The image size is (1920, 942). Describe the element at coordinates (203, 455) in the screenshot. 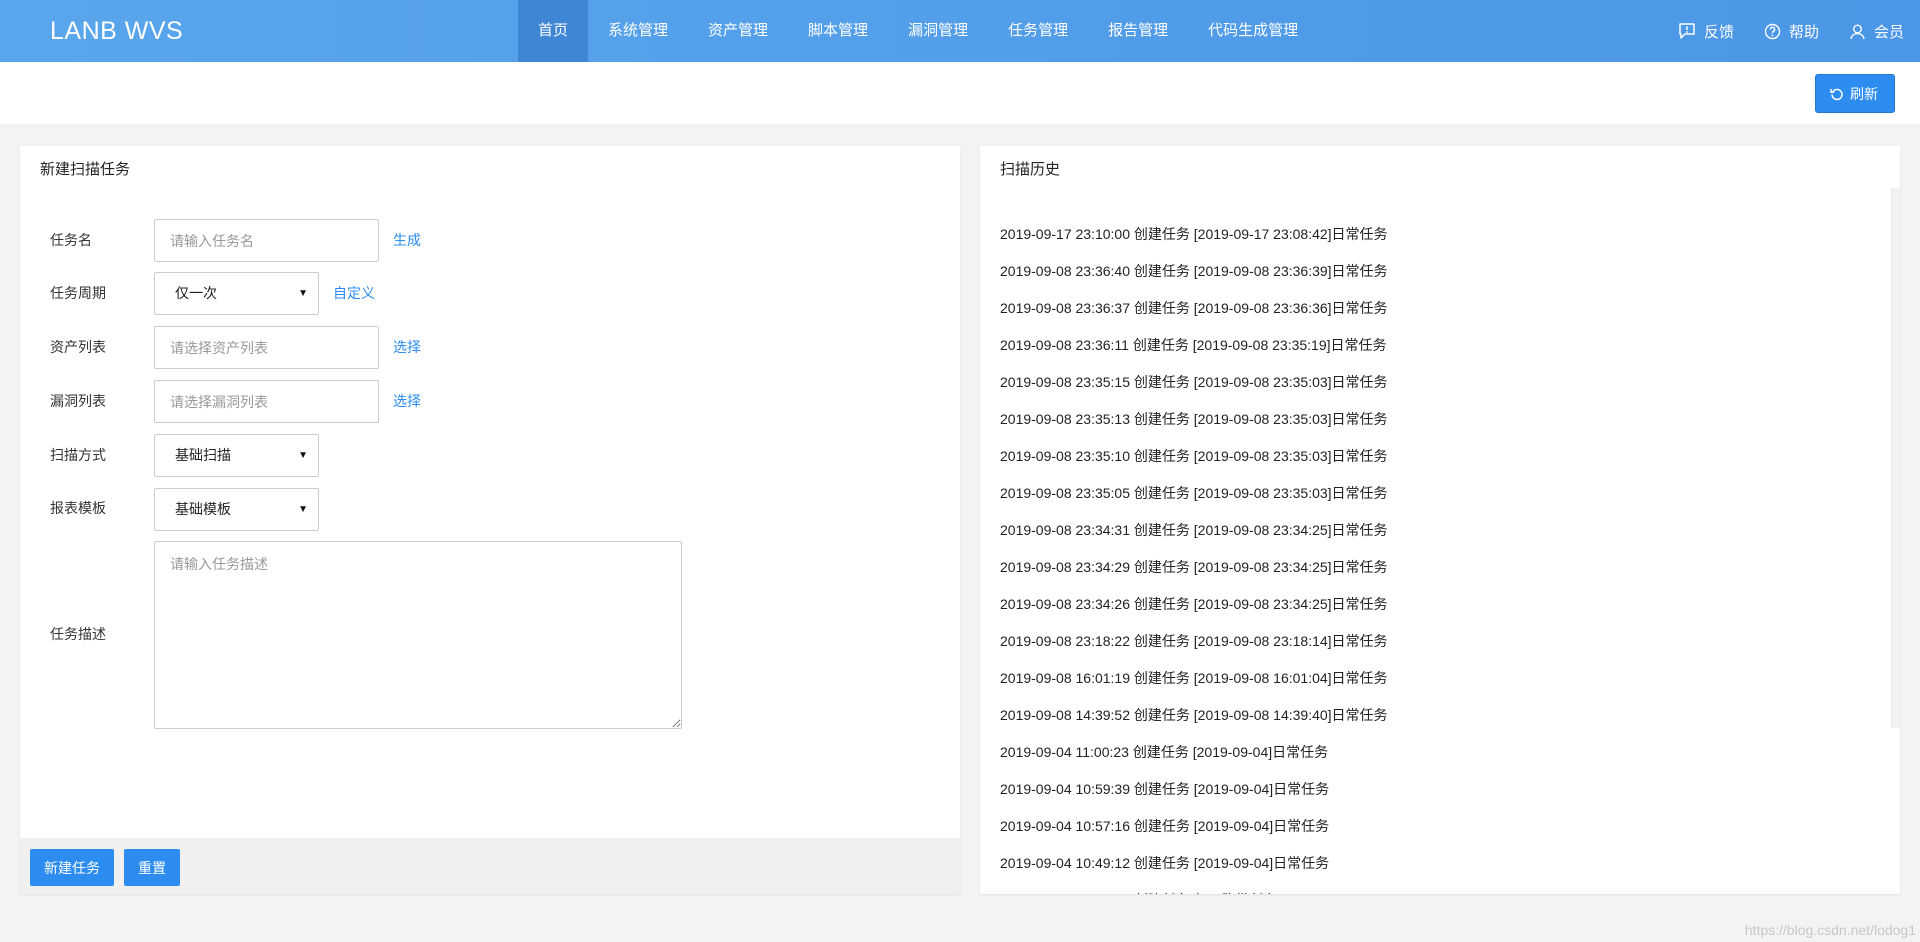

I see `scan-mode-value: 基础扫描` at that location.